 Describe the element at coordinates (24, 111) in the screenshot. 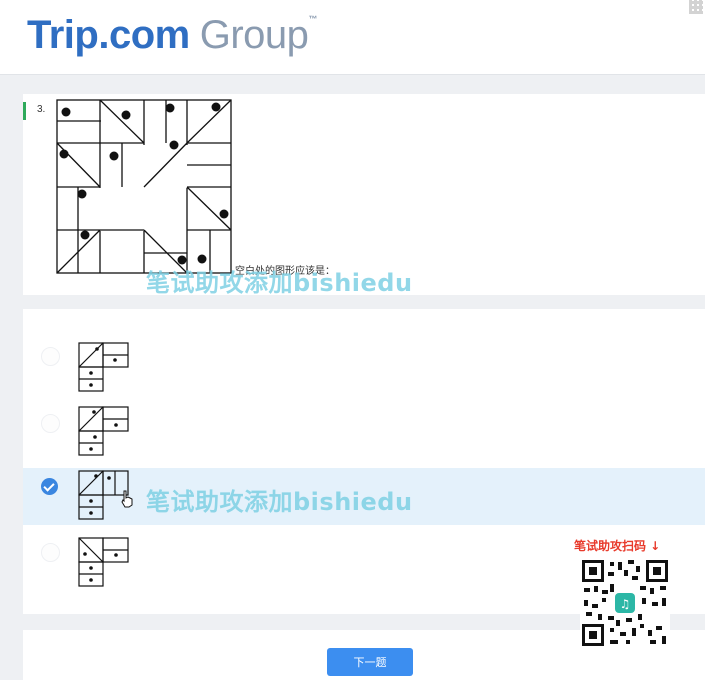

I see `question-marker` at that location.